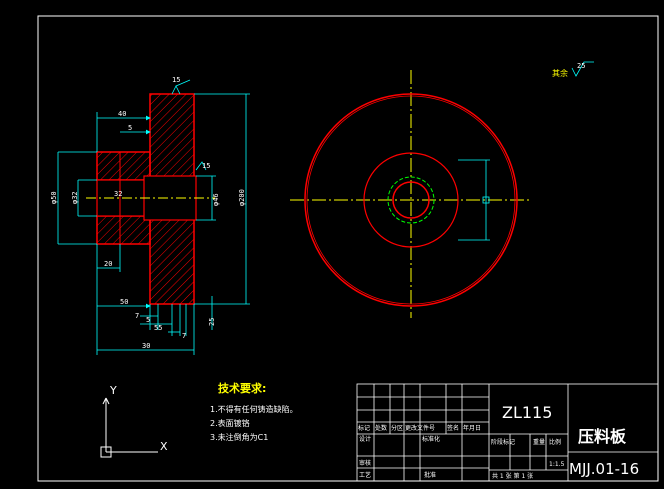 The image size is (664, 489). Describe the element at coordinates (184, 336) in the screenshot. I see `dim-7b: 7` at that location.